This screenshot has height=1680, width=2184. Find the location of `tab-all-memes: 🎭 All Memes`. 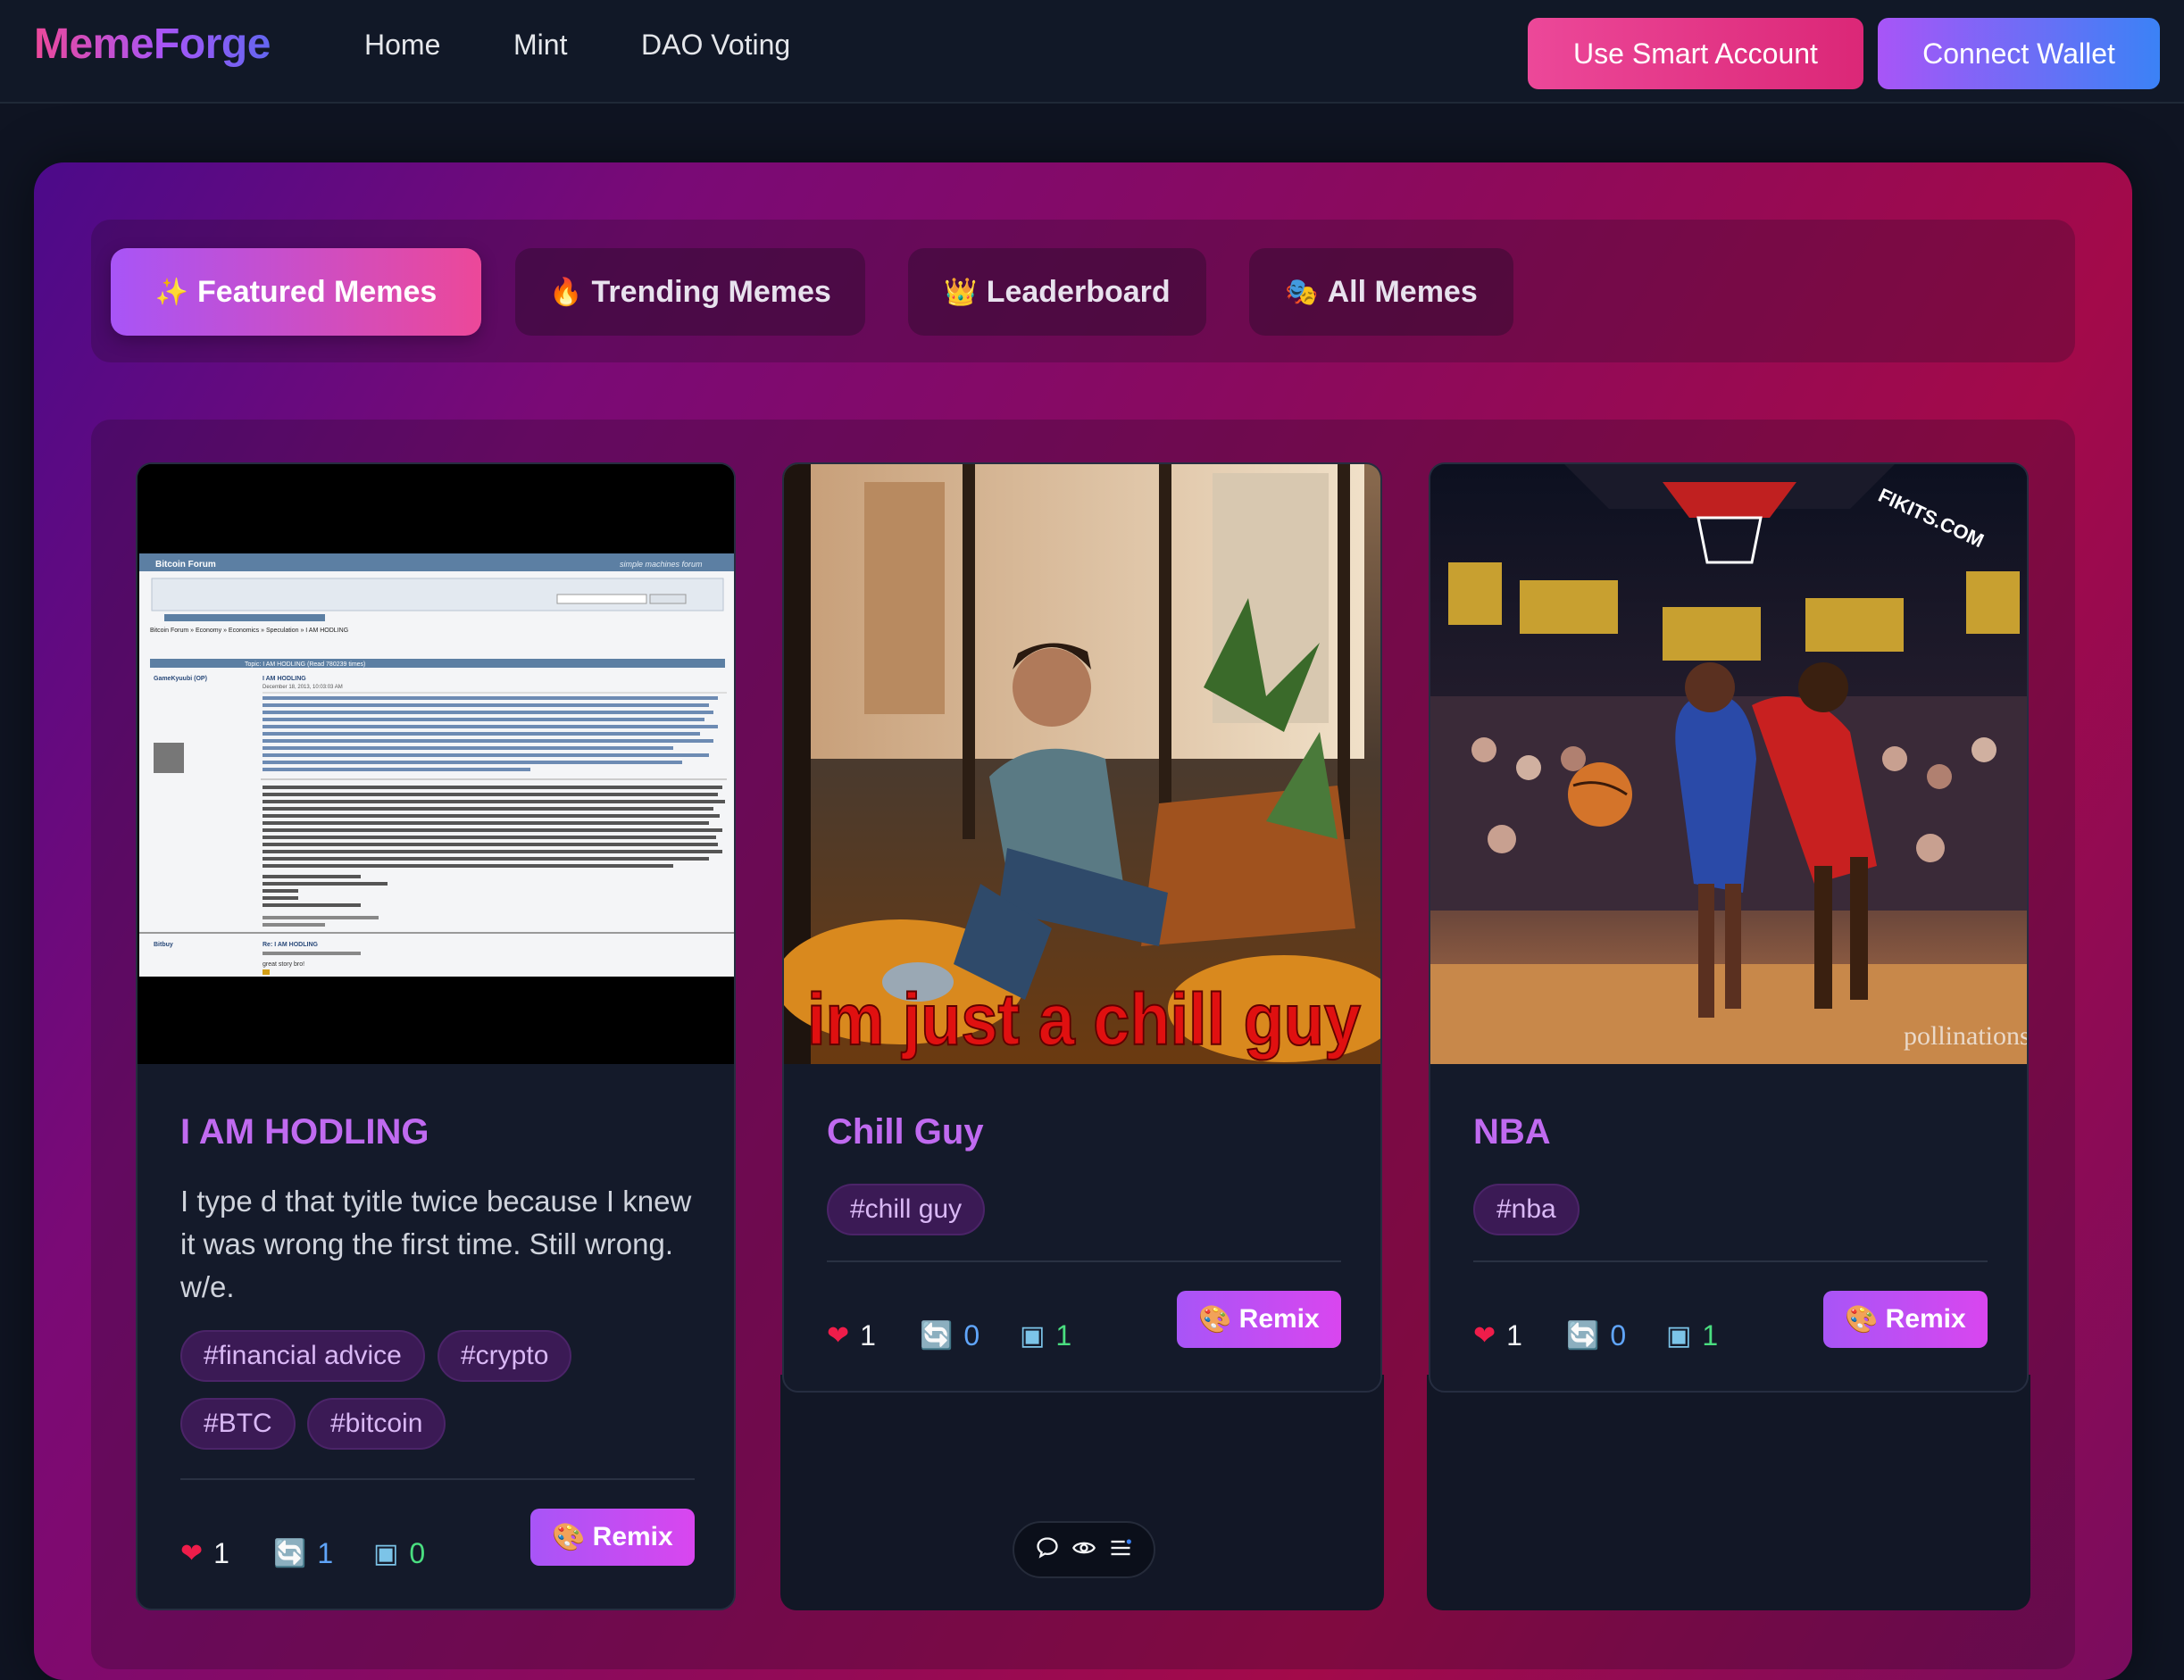

tab-all-memes: 🎭 All Memes is located at coordinates (1381, 292).